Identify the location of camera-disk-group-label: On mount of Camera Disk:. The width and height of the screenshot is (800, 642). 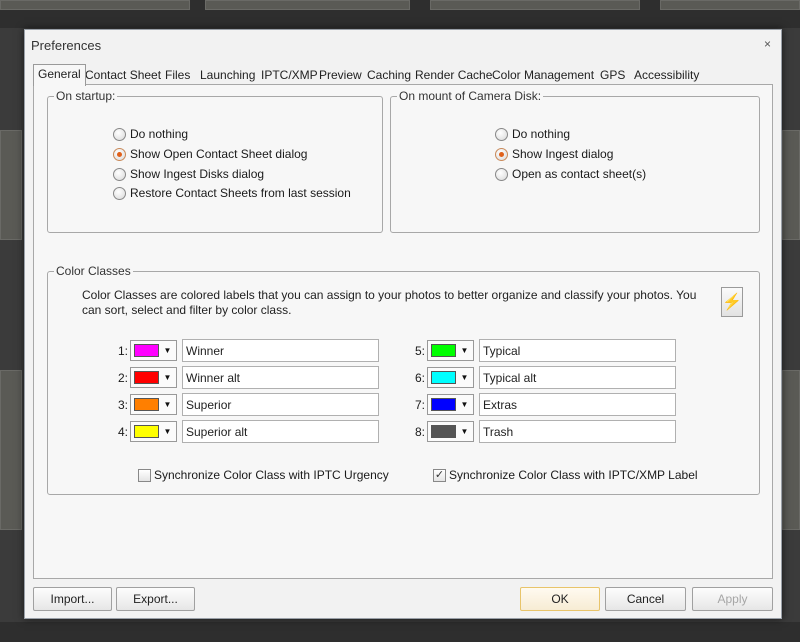
(470, 96).